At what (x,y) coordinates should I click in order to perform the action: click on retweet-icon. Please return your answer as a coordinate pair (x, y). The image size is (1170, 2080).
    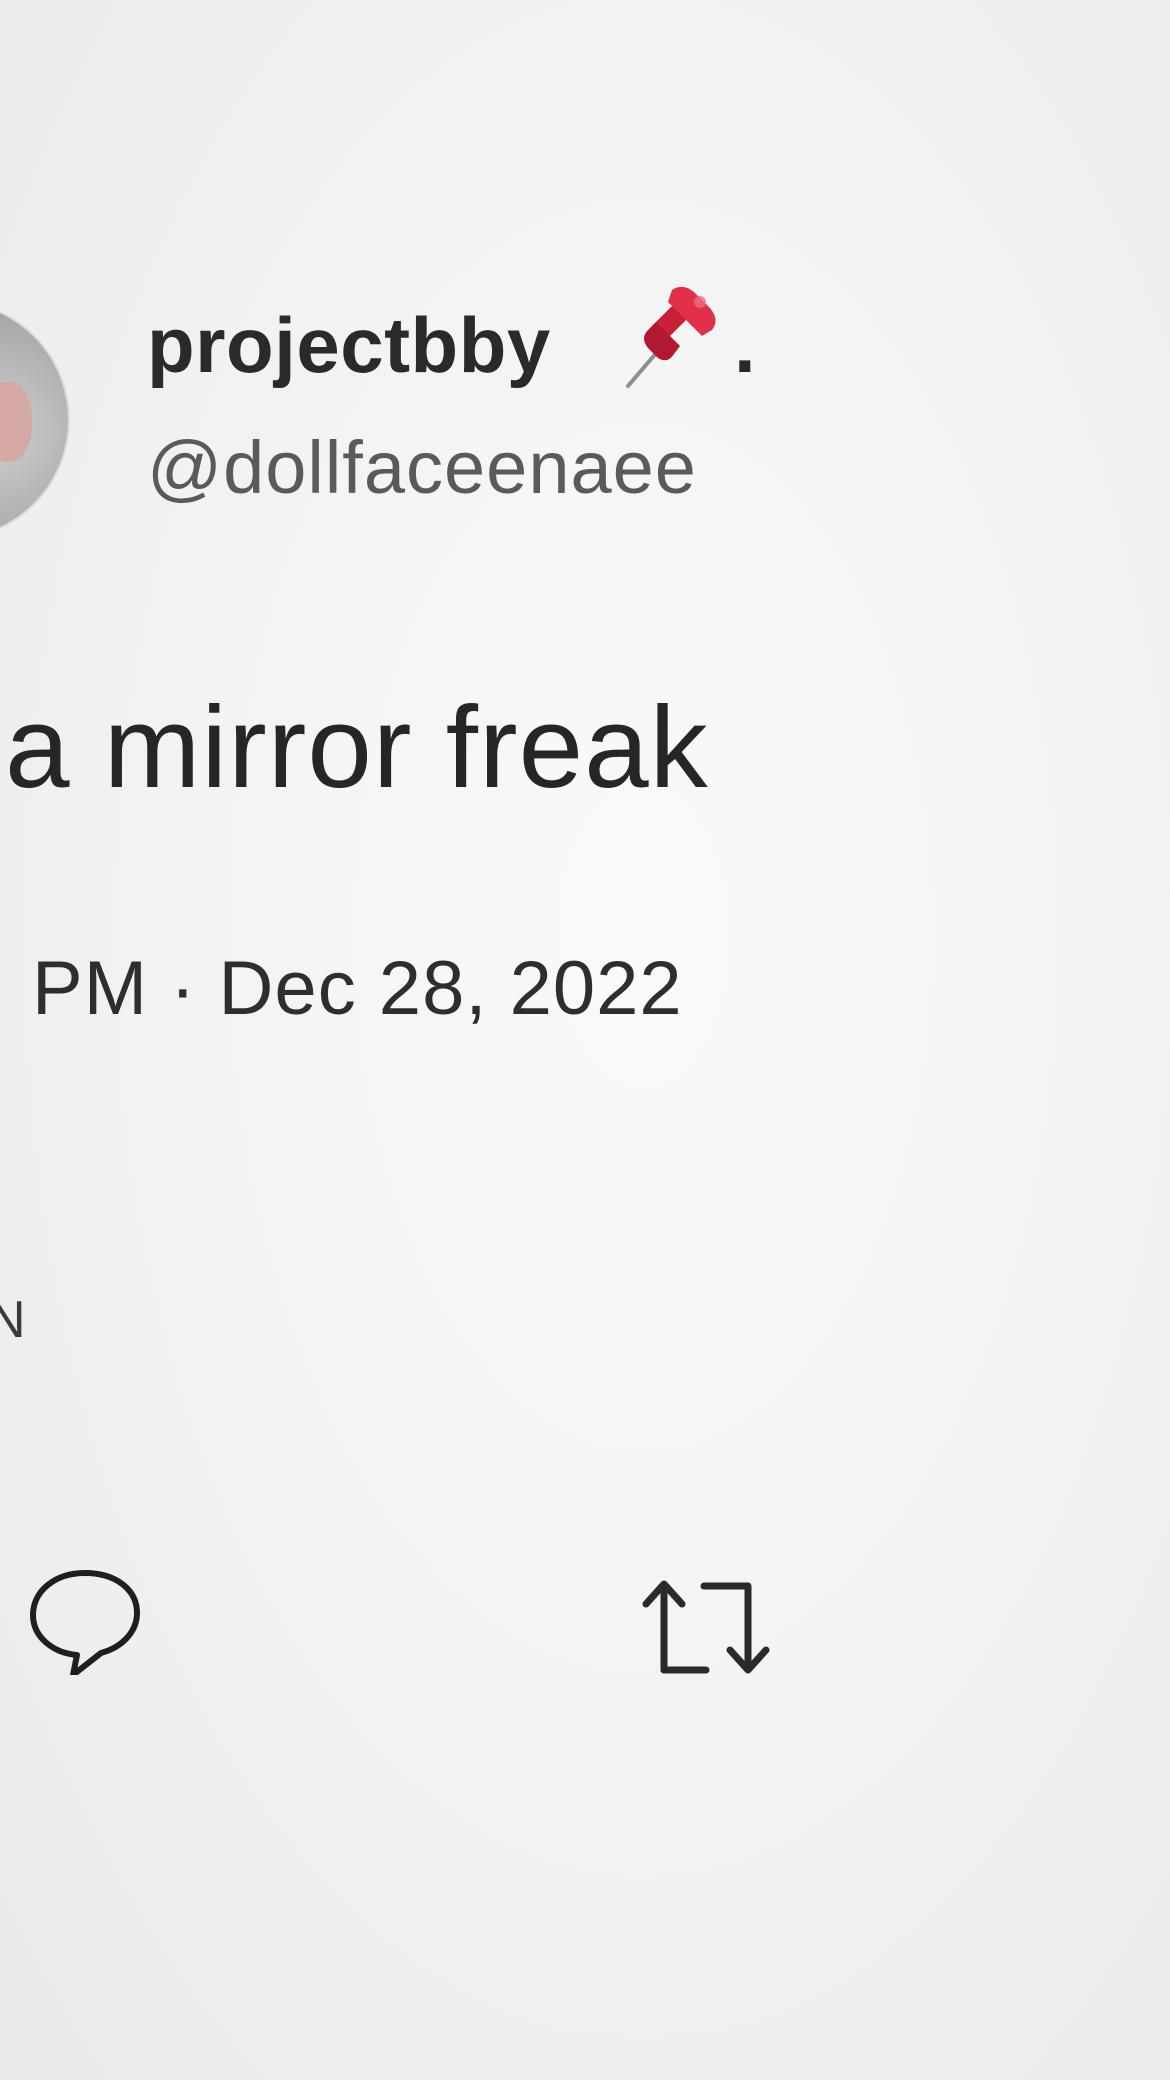
    Looking at the image, I should click on (707, 1625).